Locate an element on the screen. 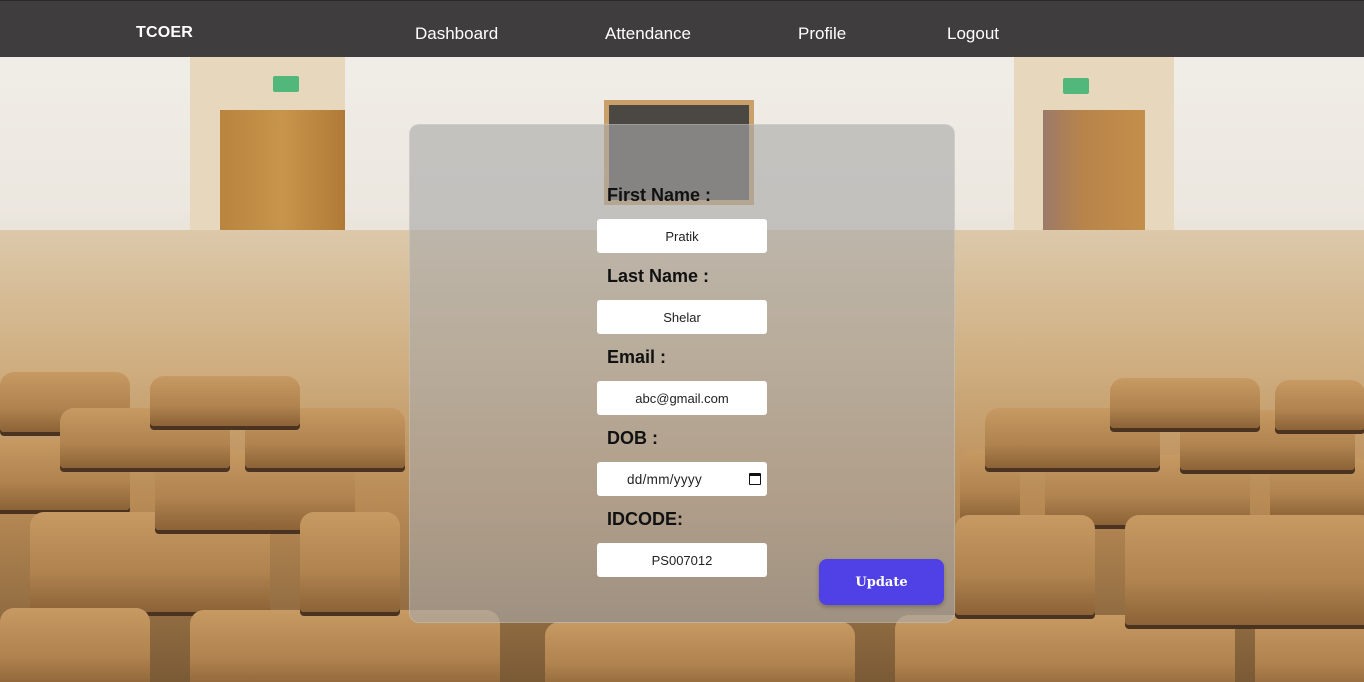 The width and height of the screenshot is (1364, 682). idcode-label: IDCODE: is located at coordinates (645, 519).